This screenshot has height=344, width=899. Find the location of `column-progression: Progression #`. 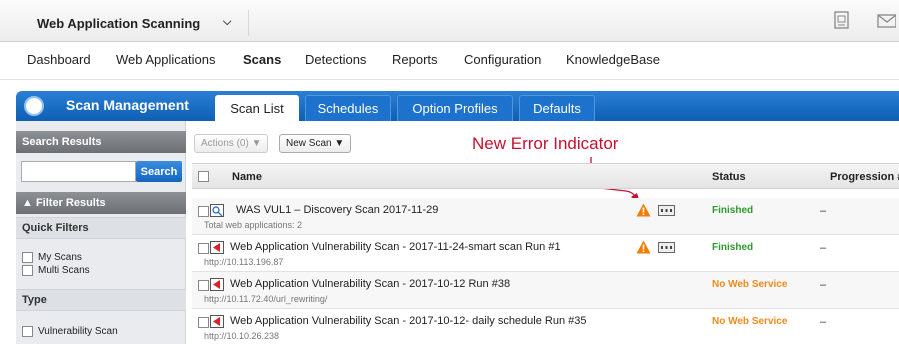

column-progression: Progression # is located at coordinates (864, 177).